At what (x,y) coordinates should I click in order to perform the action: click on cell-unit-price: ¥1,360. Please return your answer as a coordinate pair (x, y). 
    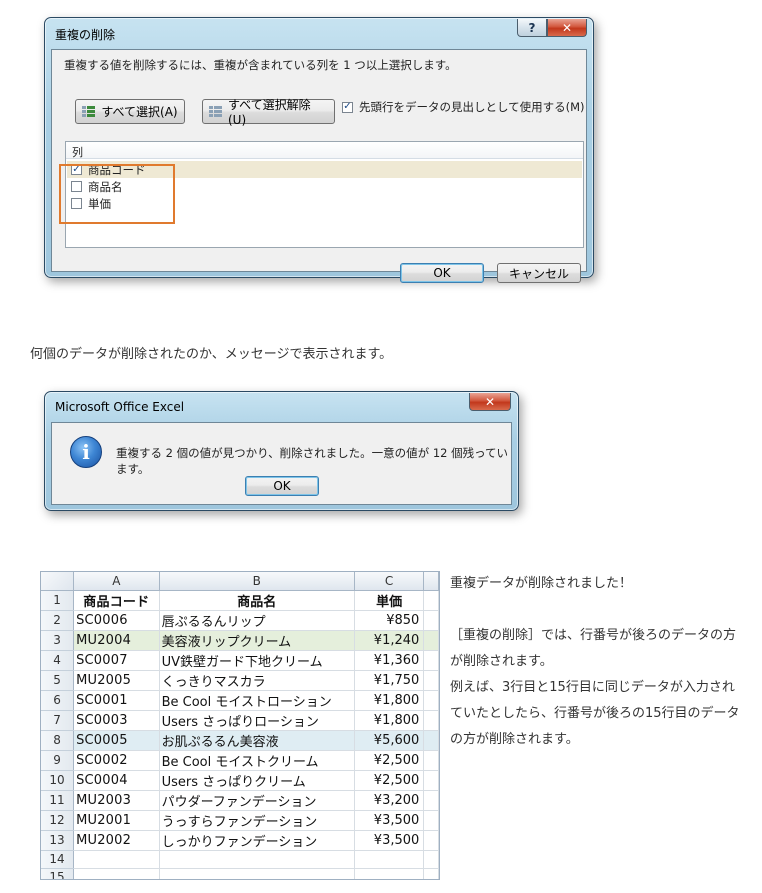
    Looking at the image, I should click on (389, 660).